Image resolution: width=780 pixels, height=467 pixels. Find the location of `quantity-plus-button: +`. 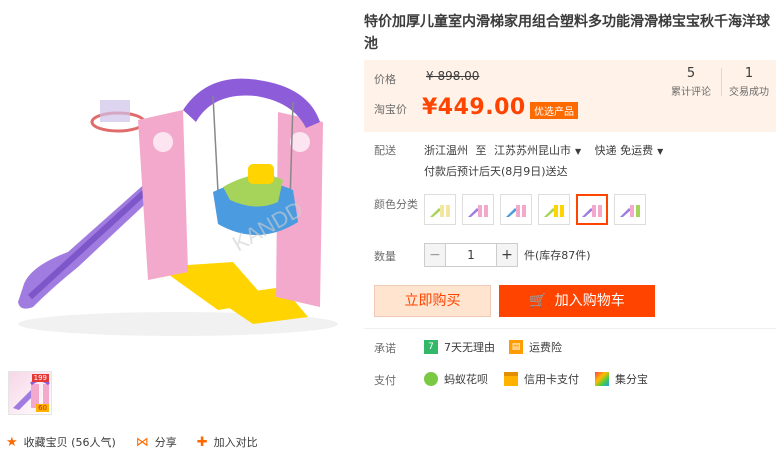

quantity-plus-button: + is located at coordinates (507, 255).